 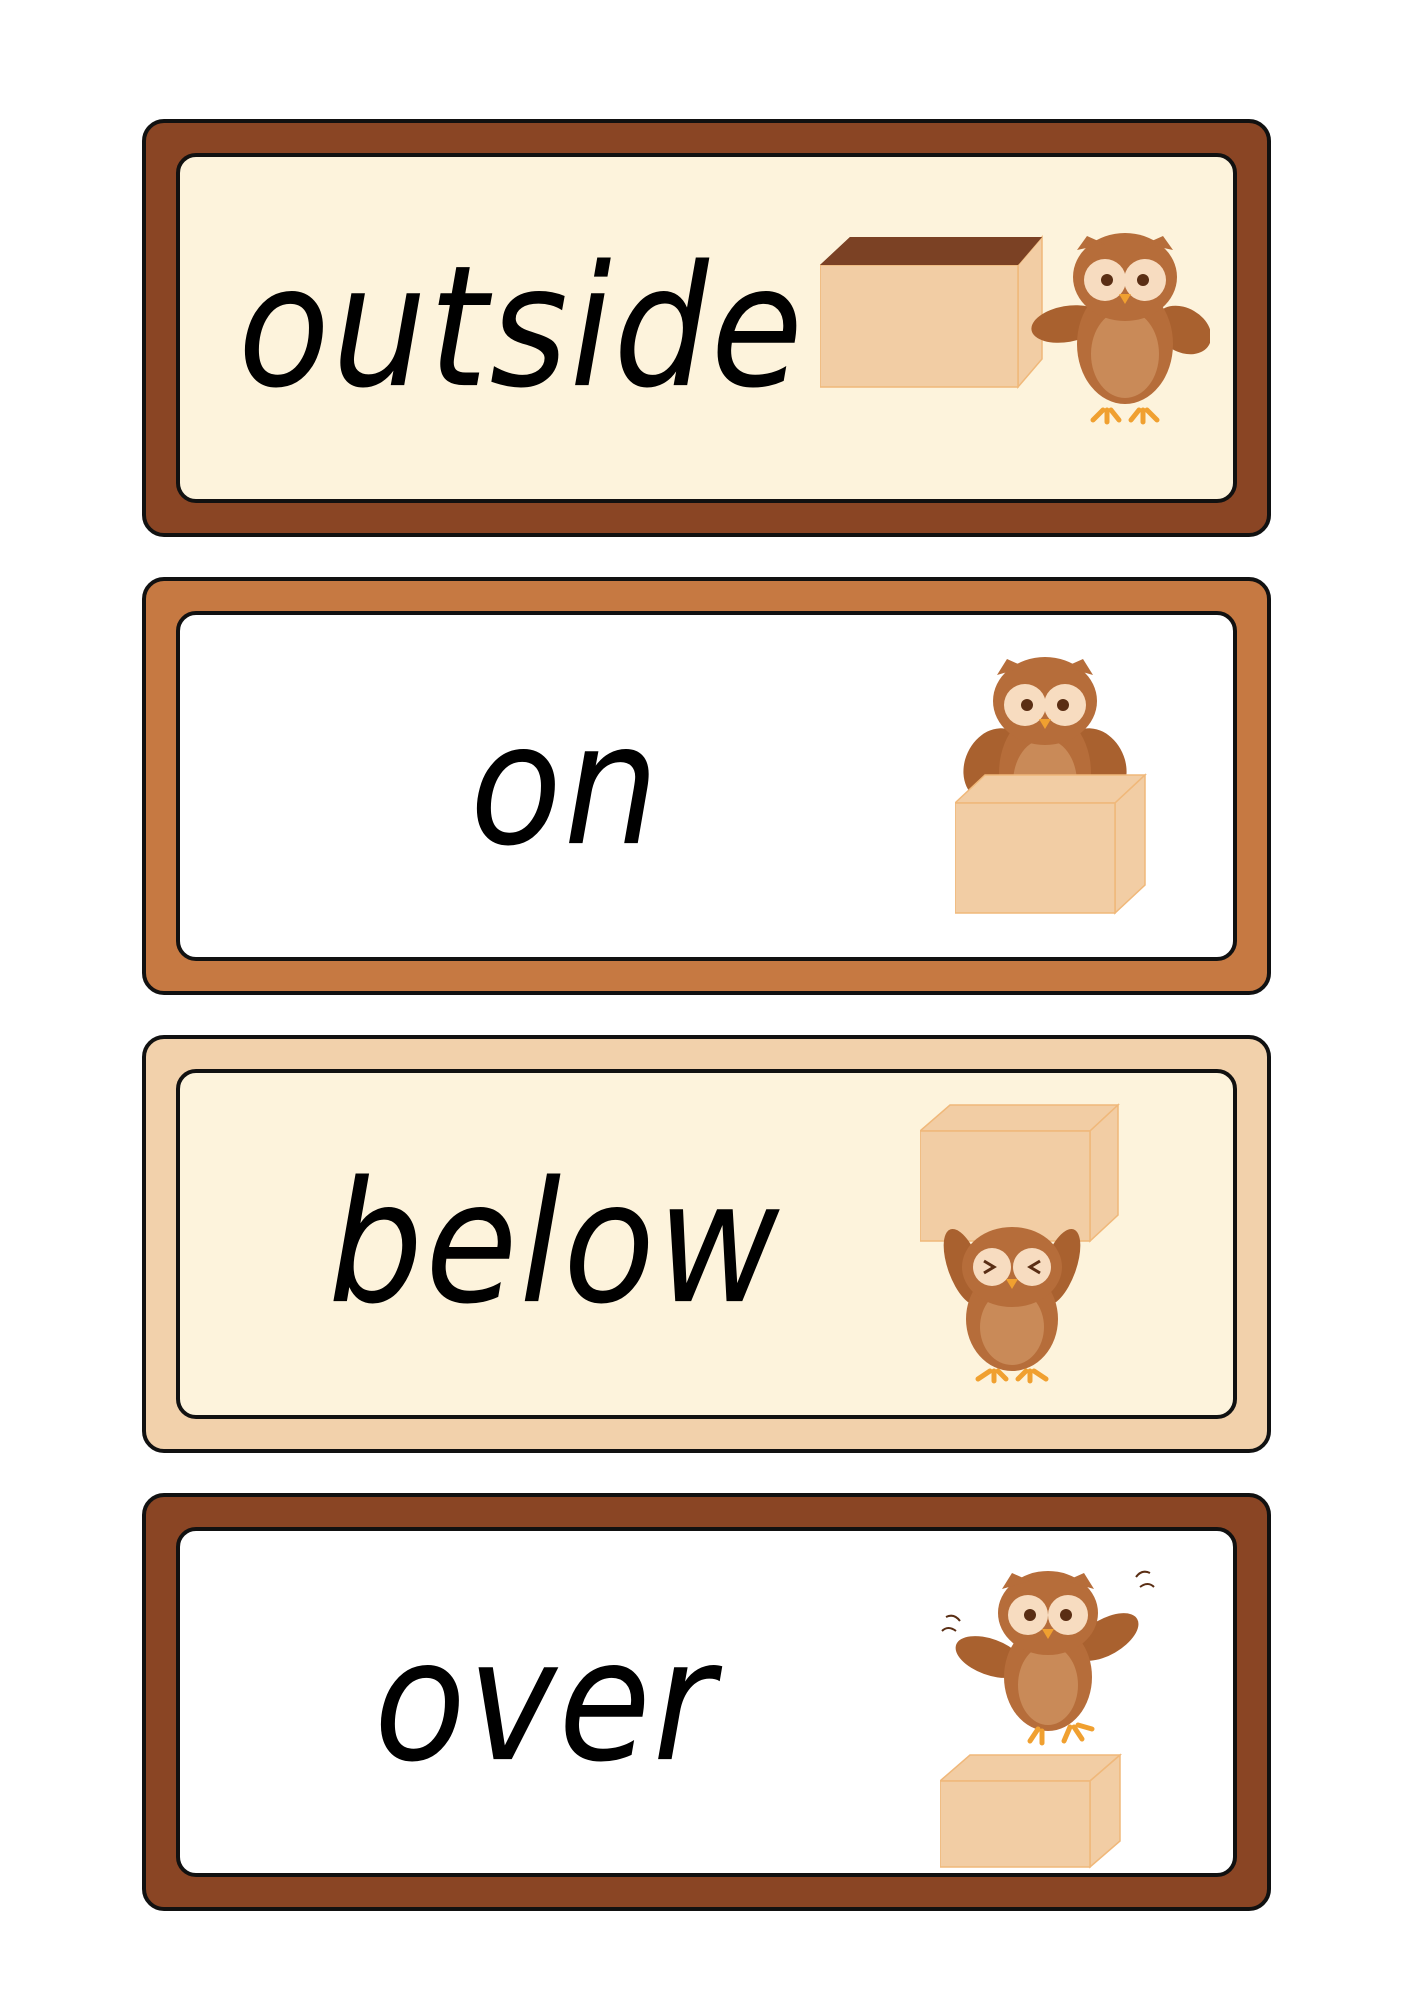 I want to click on owl-beside-box-icon, so click(x=1015, y=329).